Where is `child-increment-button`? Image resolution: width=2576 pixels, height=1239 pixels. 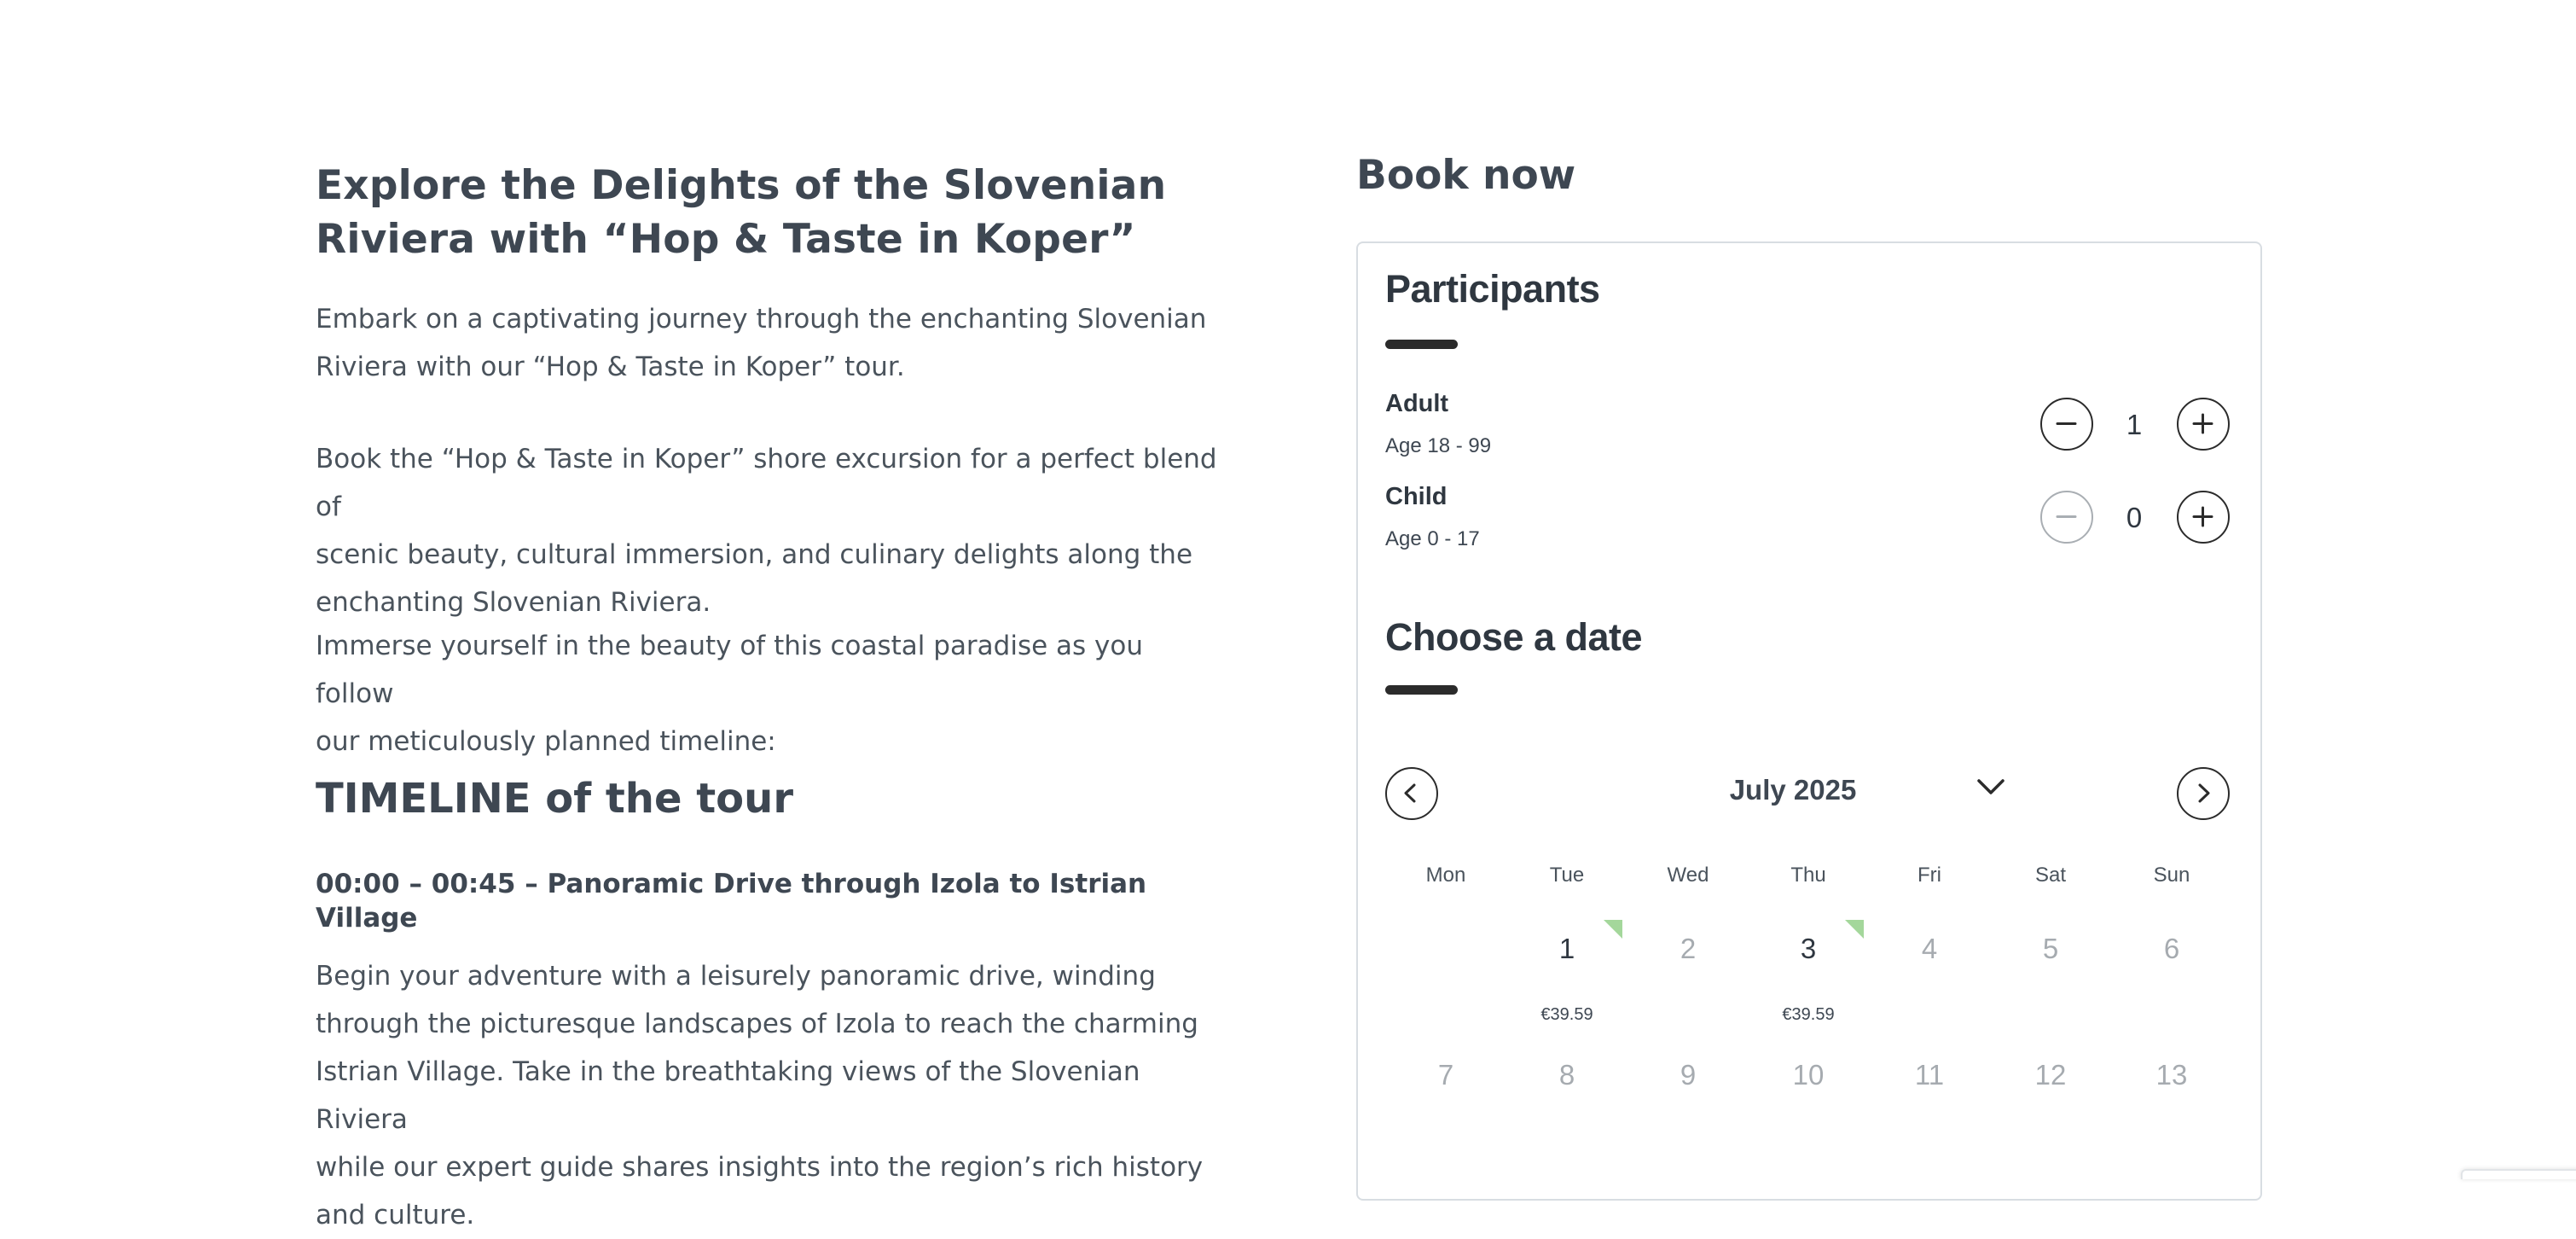
child-increment-button is located at coordinates (2203, 517).